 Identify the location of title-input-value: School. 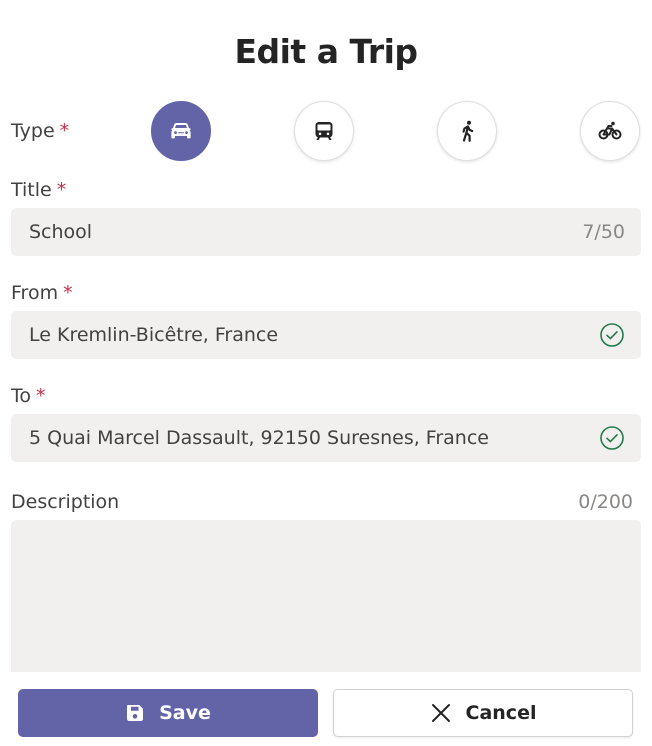
(61, 232).